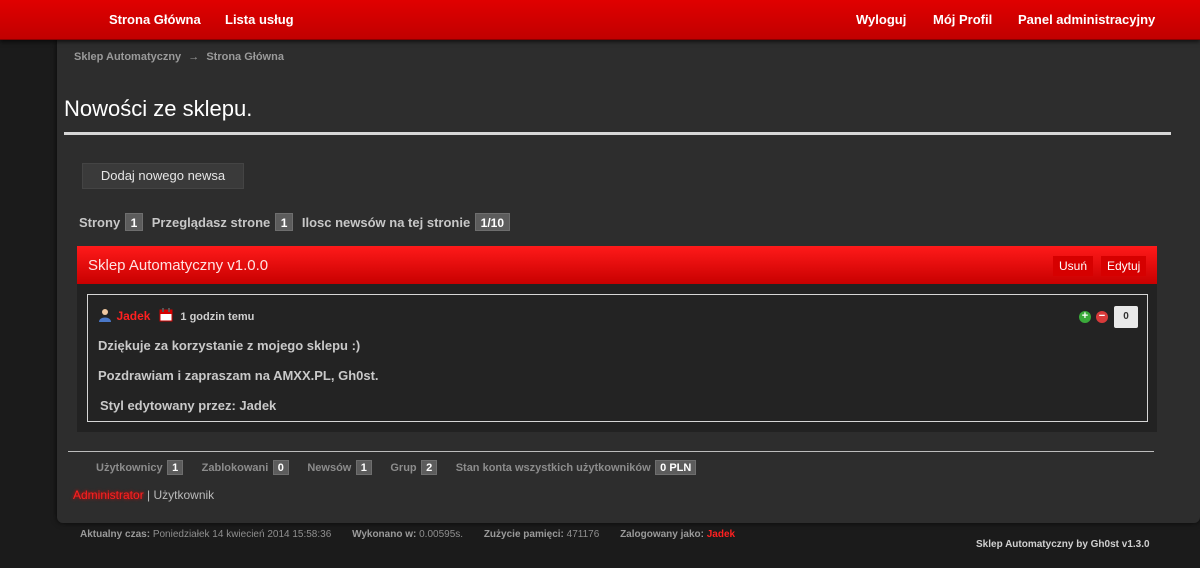 This screenshot has height=568, width=1200. Describe the element at coordinates (100, 222) in the screenshot. I see `pages-label: Strony` at that location.